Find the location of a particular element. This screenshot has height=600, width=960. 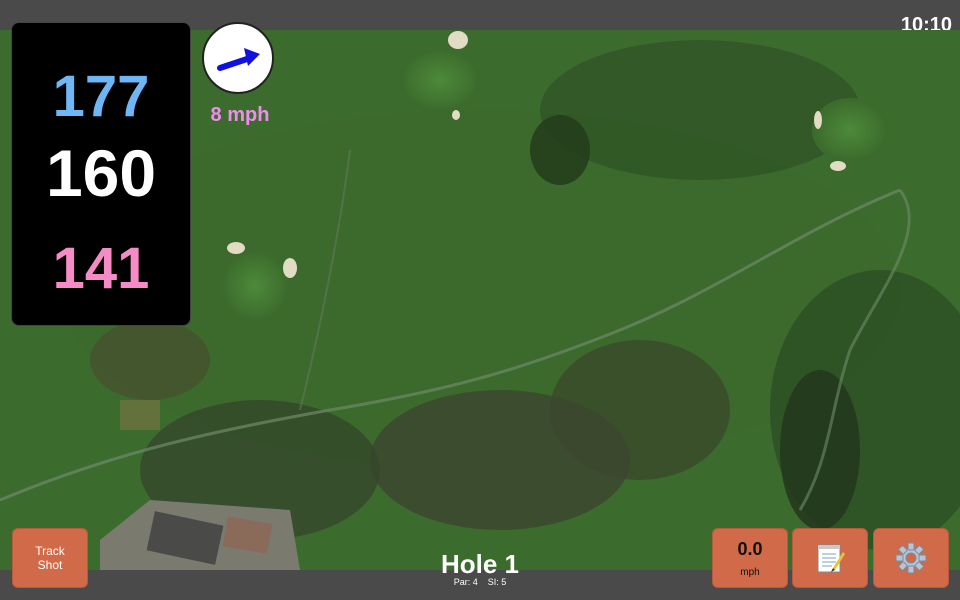

distance-back: 177 is located at coordinates (101, 96).